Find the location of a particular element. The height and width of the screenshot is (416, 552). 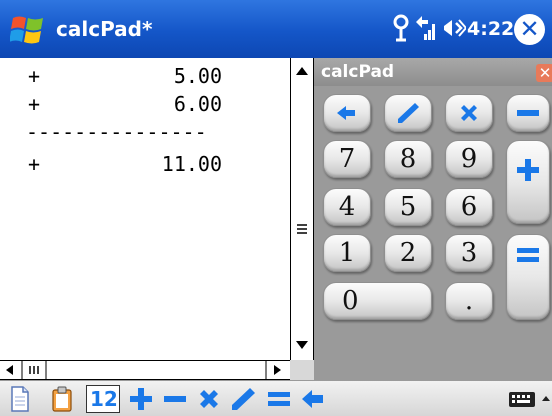

key-label: . is located at coordinates (469, 301).